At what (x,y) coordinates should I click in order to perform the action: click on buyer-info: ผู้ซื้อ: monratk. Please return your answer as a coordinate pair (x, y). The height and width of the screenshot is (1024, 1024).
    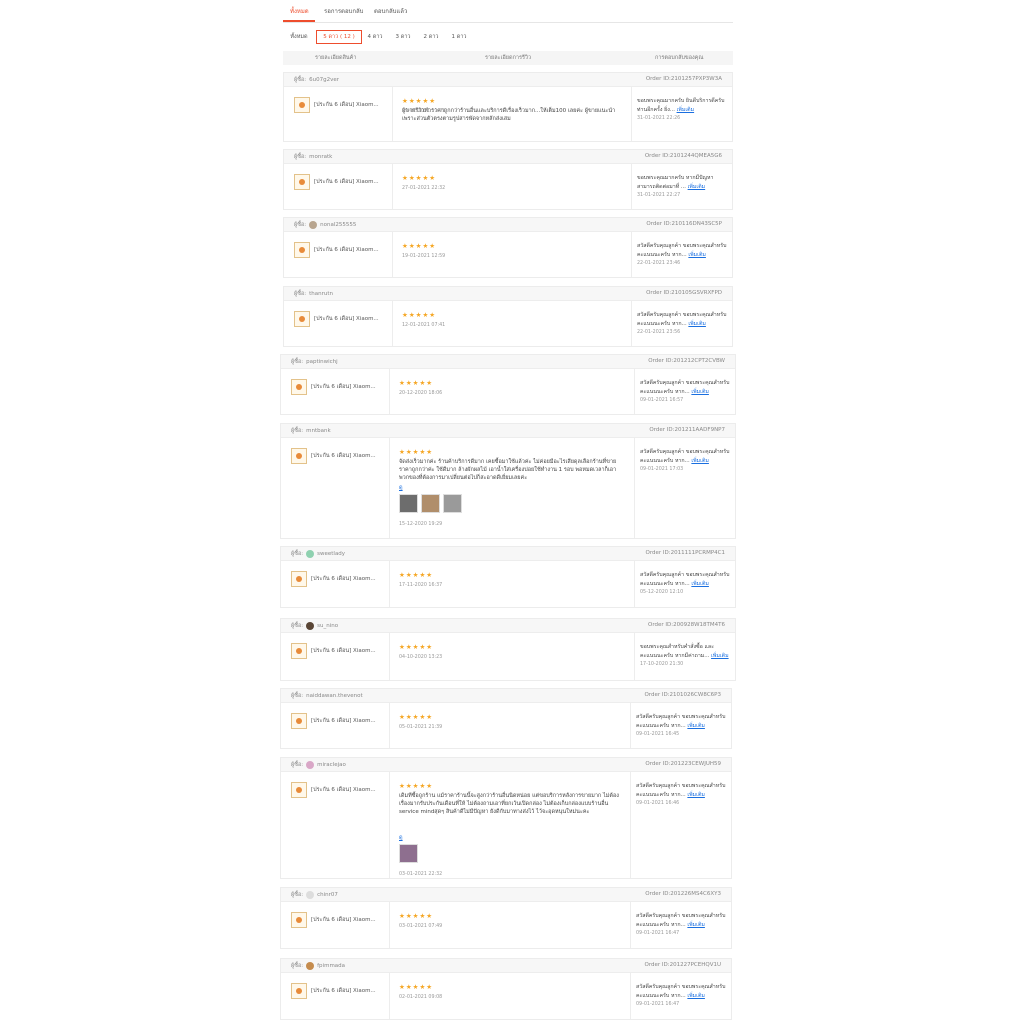
    Looking at the image, I should click on (313, 157).